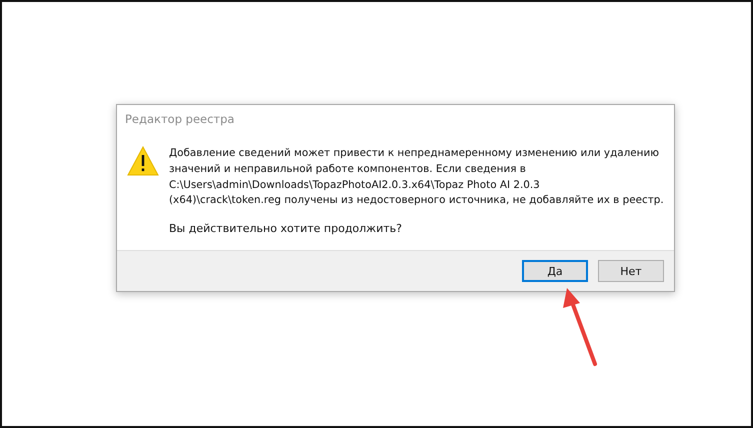 This screenshot has width=753, height=428. I want to click on yes-button: Да, so click(555, 271).